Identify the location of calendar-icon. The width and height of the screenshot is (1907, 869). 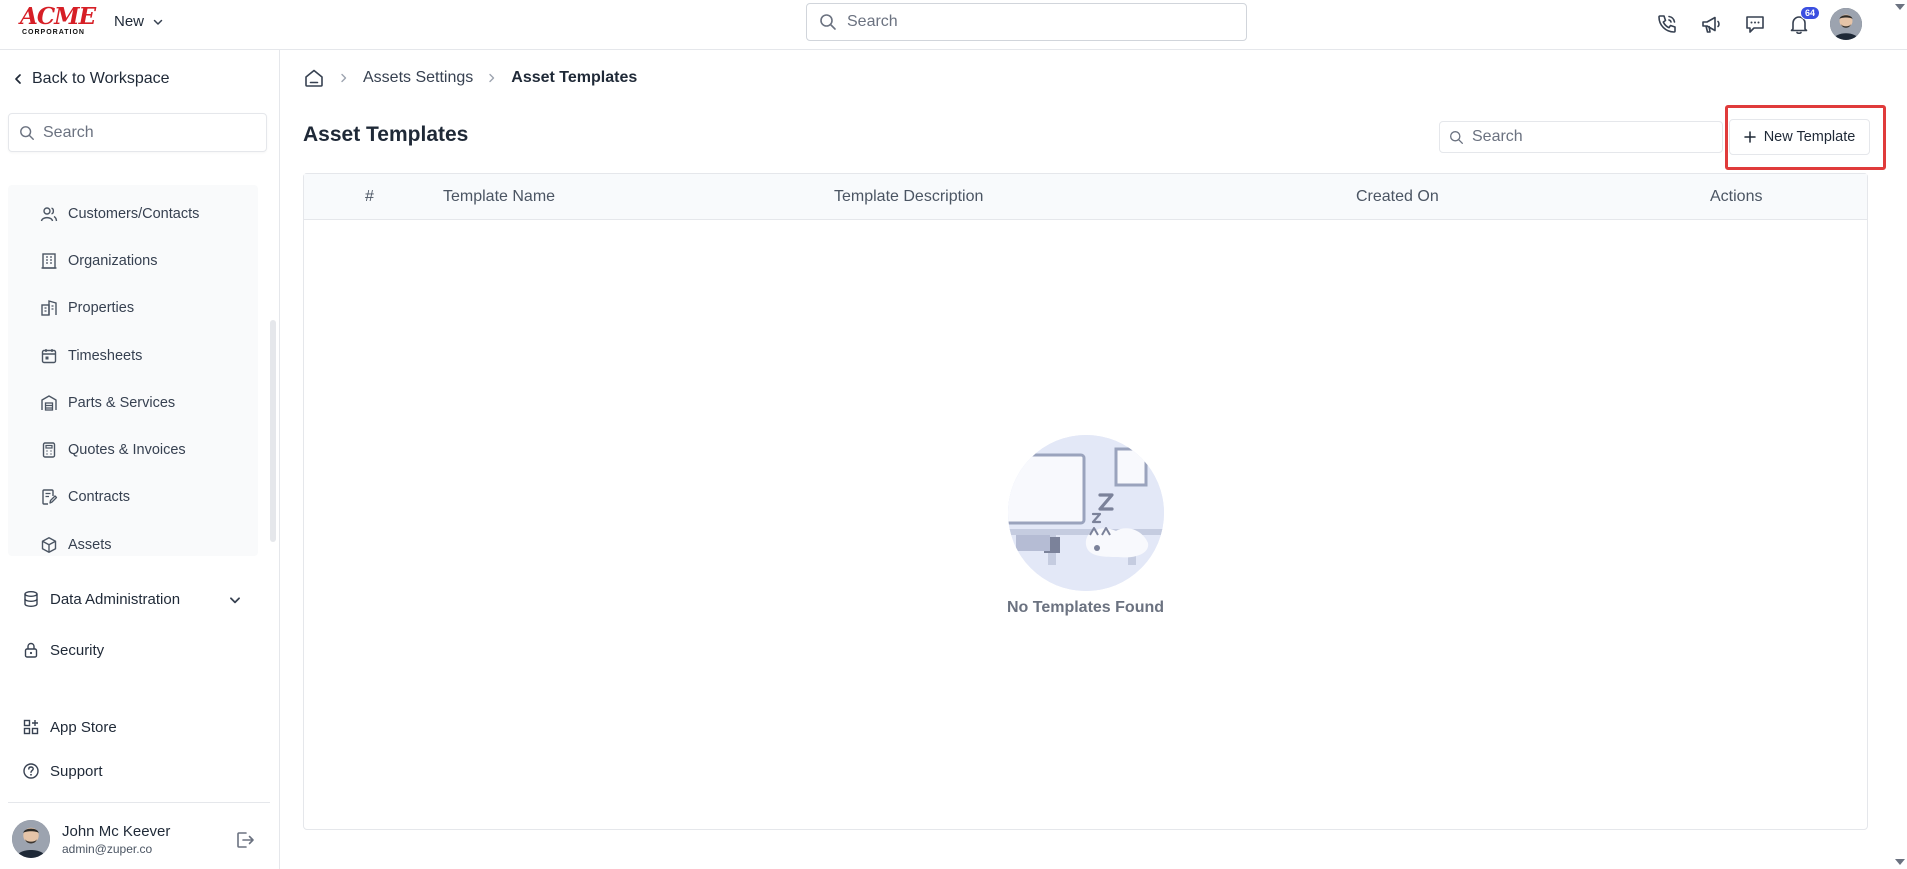
(49, 356).